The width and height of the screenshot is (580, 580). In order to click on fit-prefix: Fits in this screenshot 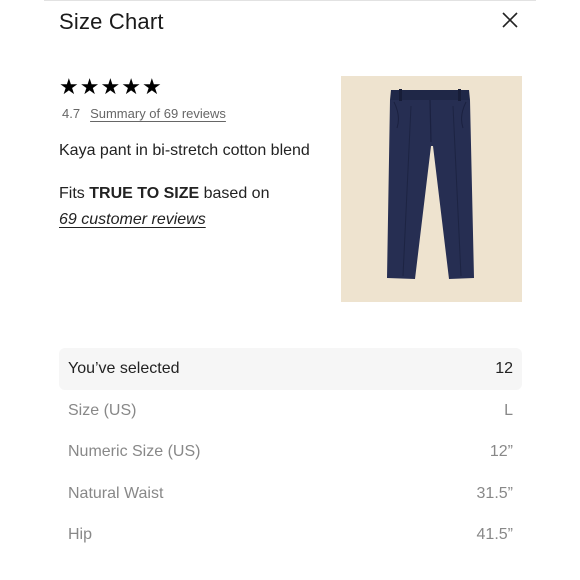, I will do `click(72, 193)`.